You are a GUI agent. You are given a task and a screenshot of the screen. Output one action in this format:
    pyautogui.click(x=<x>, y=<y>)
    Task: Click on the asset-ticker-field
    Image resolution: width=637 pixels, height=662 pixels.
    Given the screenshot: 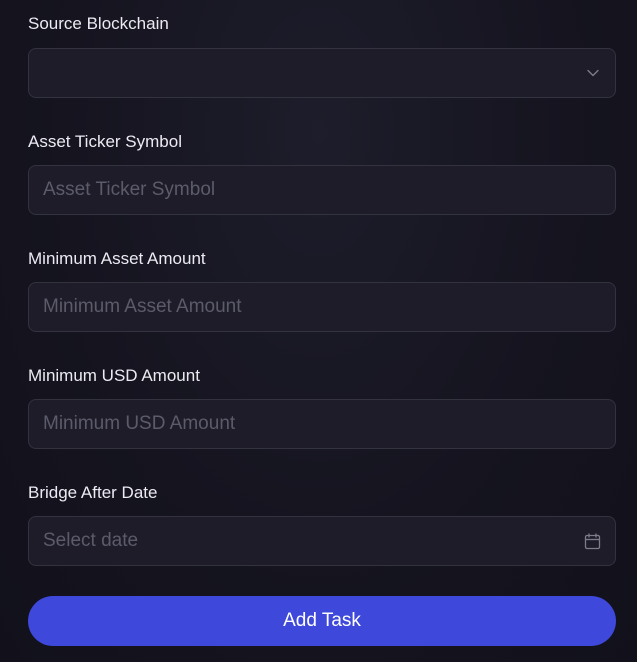 What is the action you would take?
    pyautogui.click(x=322, y=190)
    